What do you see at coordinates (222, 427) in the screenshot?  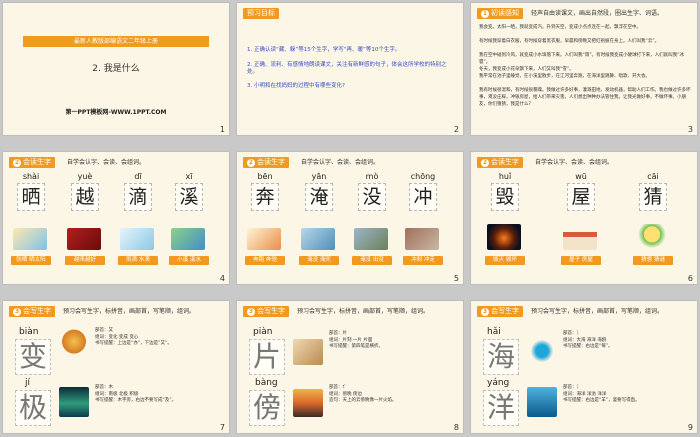 I see `slide-number: 7` at bounding box center [222, 427].